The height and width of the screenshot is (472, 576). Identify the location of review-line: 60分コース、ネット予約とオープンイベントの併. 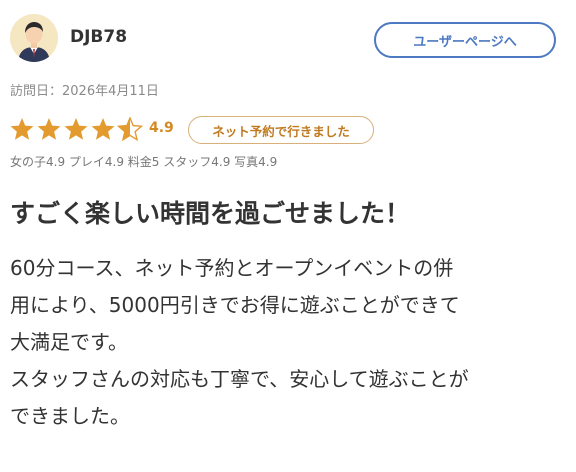
(232, 268).